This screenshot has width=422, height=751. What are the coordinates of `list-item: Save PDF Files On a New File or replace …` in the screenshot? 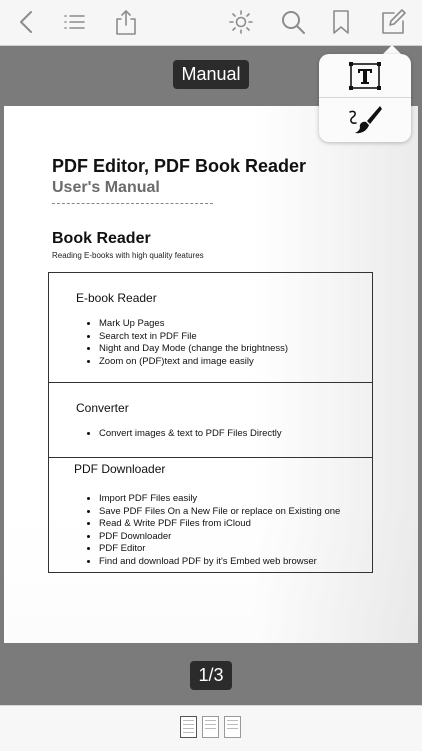 It's located at (219, 512).